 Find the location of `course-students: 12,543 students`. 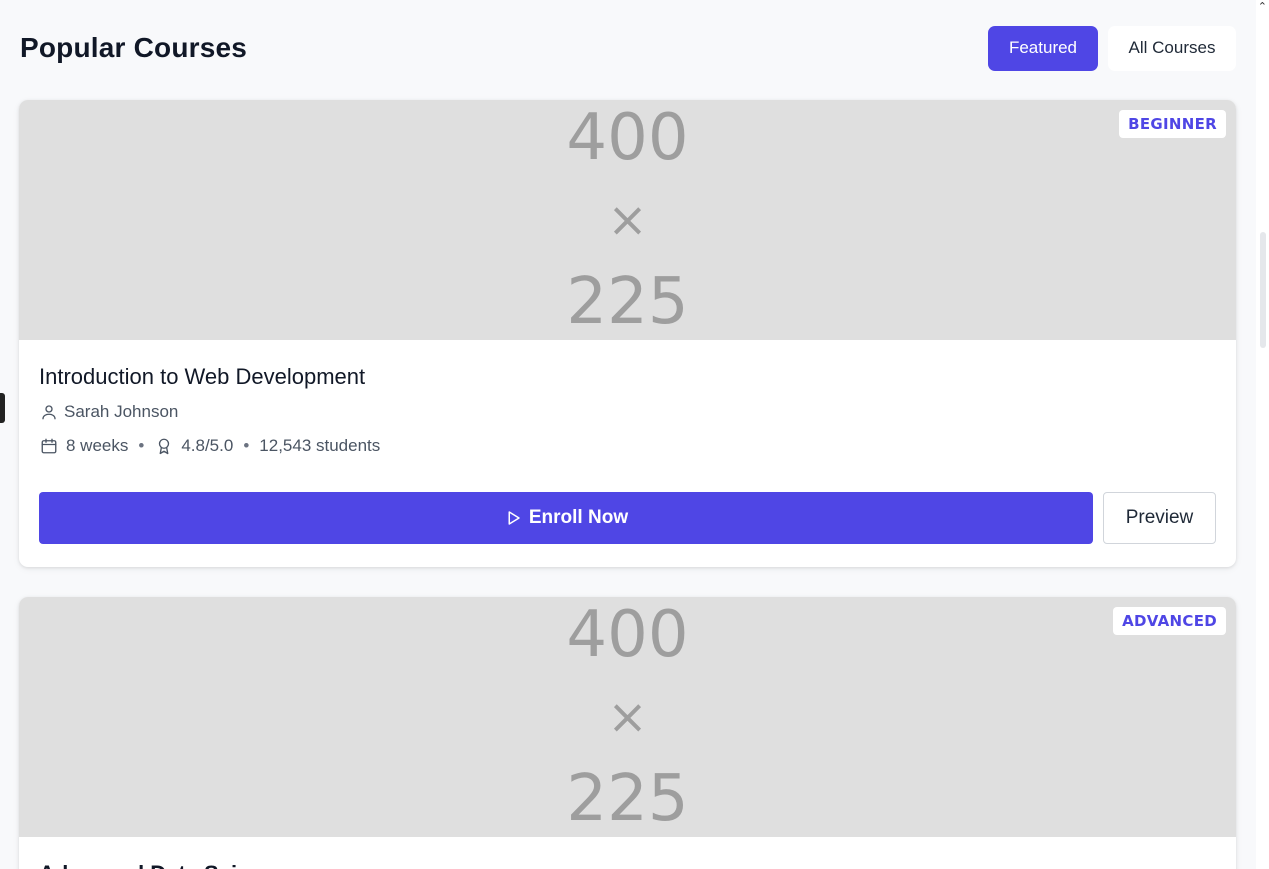

course-students: 12,543 students is located at coordinates (320, 445).